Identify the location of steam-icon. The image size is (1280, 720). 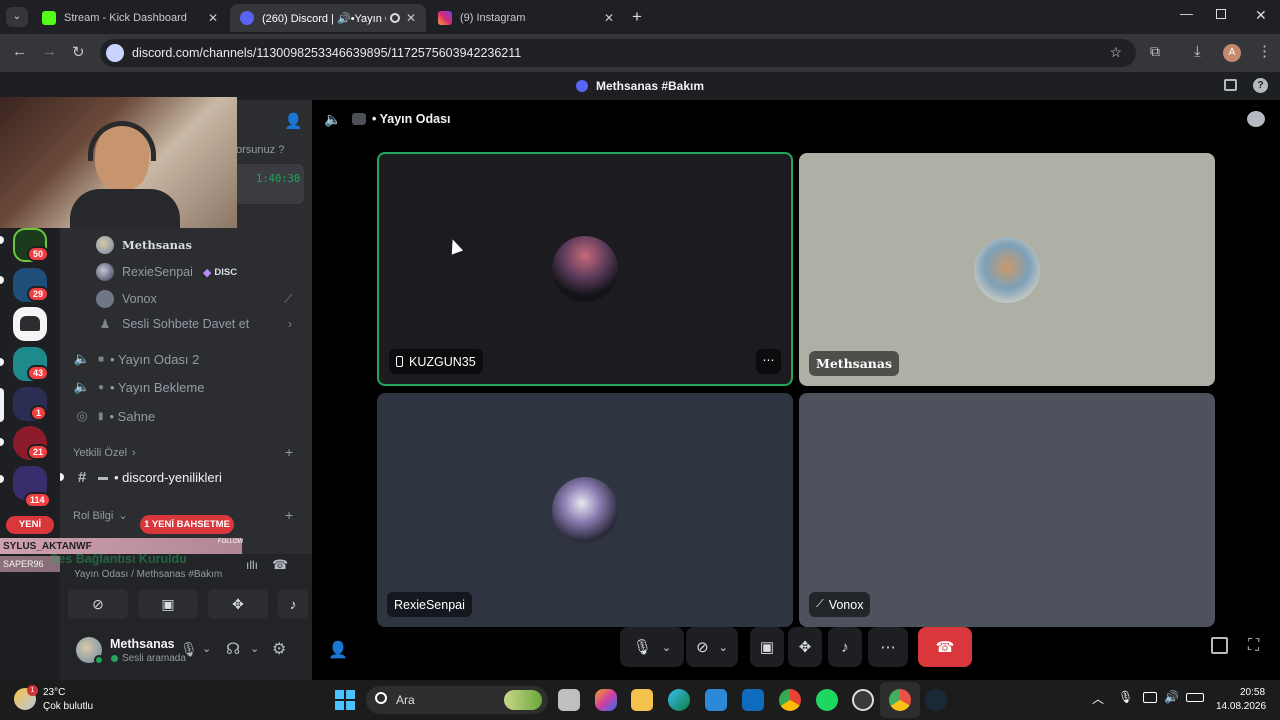
(936, 700).